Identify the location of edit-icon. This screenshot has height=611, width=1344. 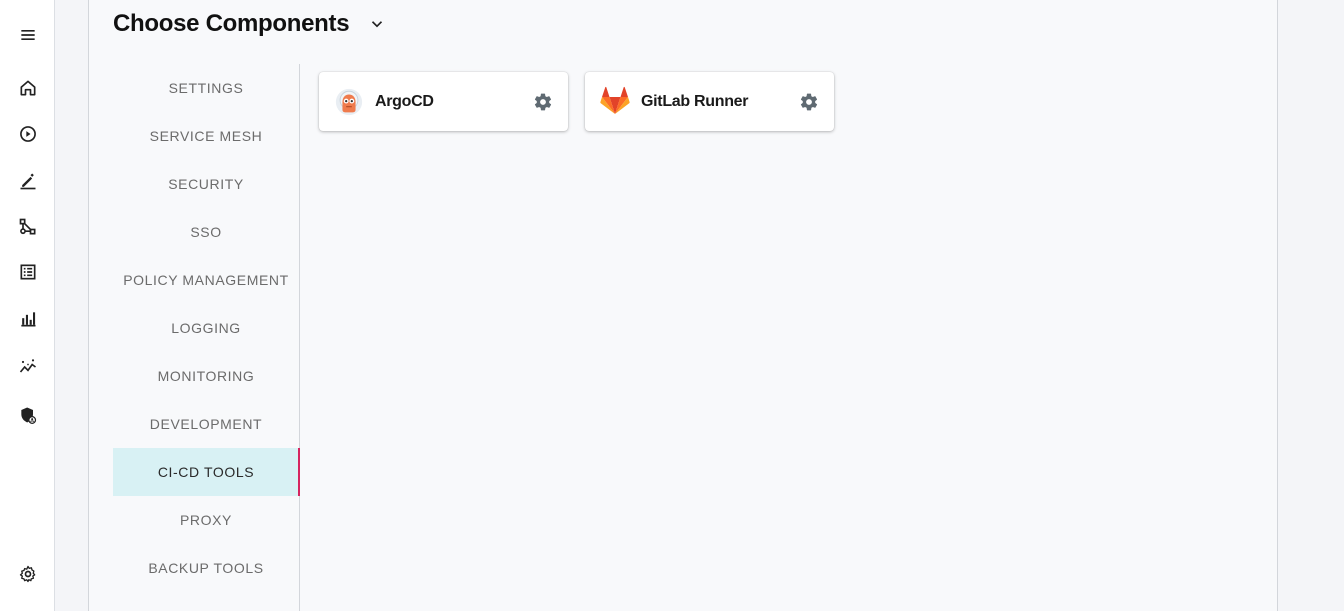
(28, 181).